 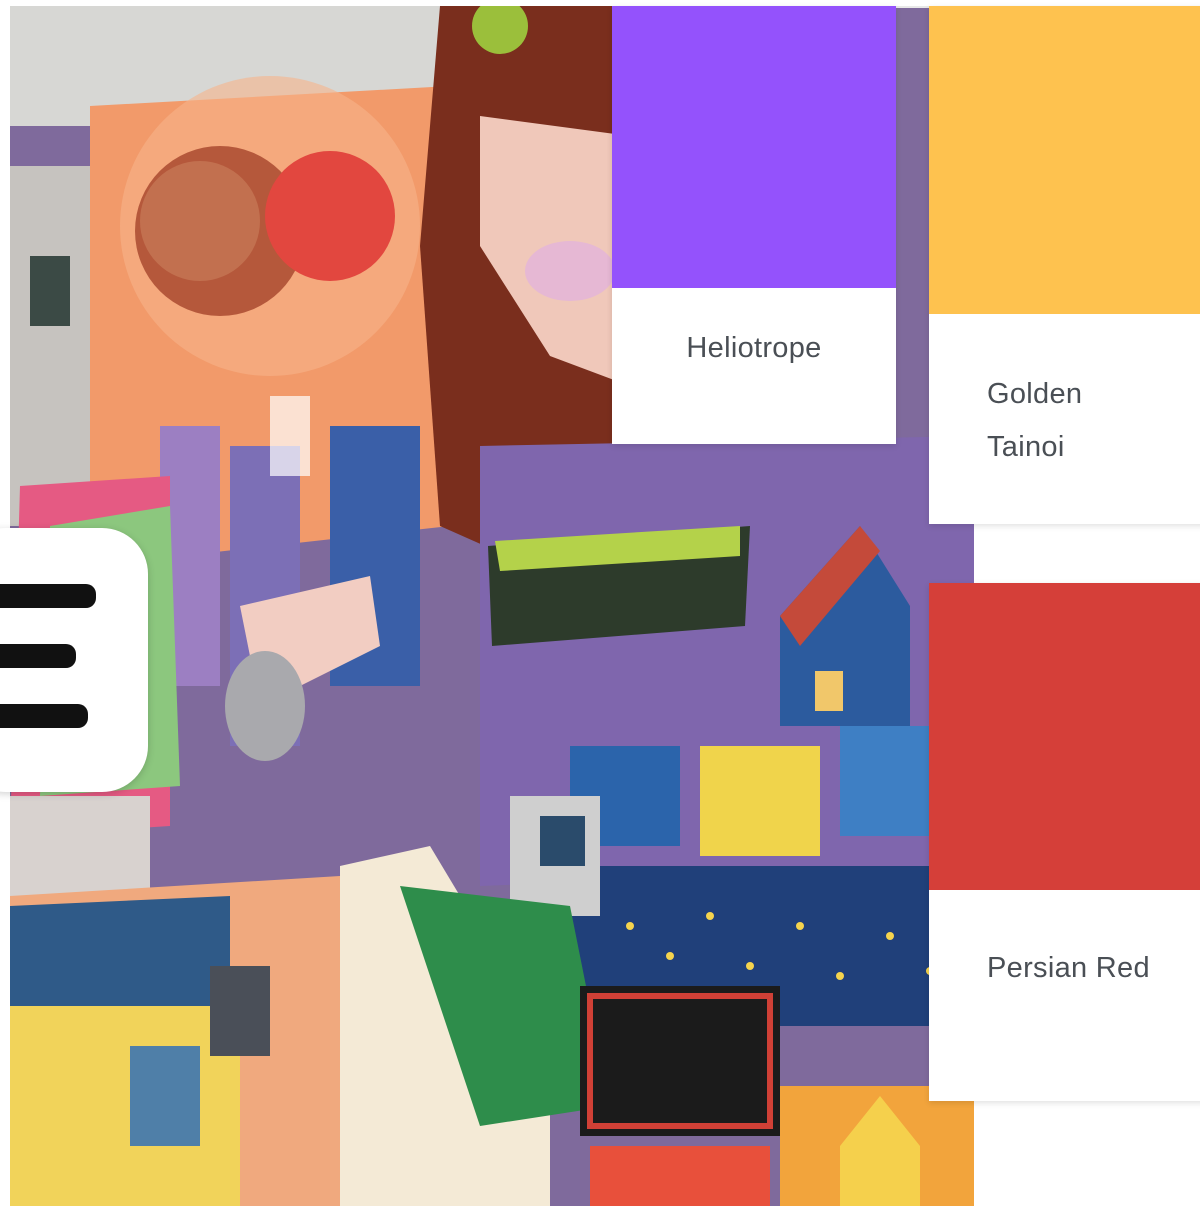 I want to click on swatch-color-heliotrope, so click(x=754, y=147).